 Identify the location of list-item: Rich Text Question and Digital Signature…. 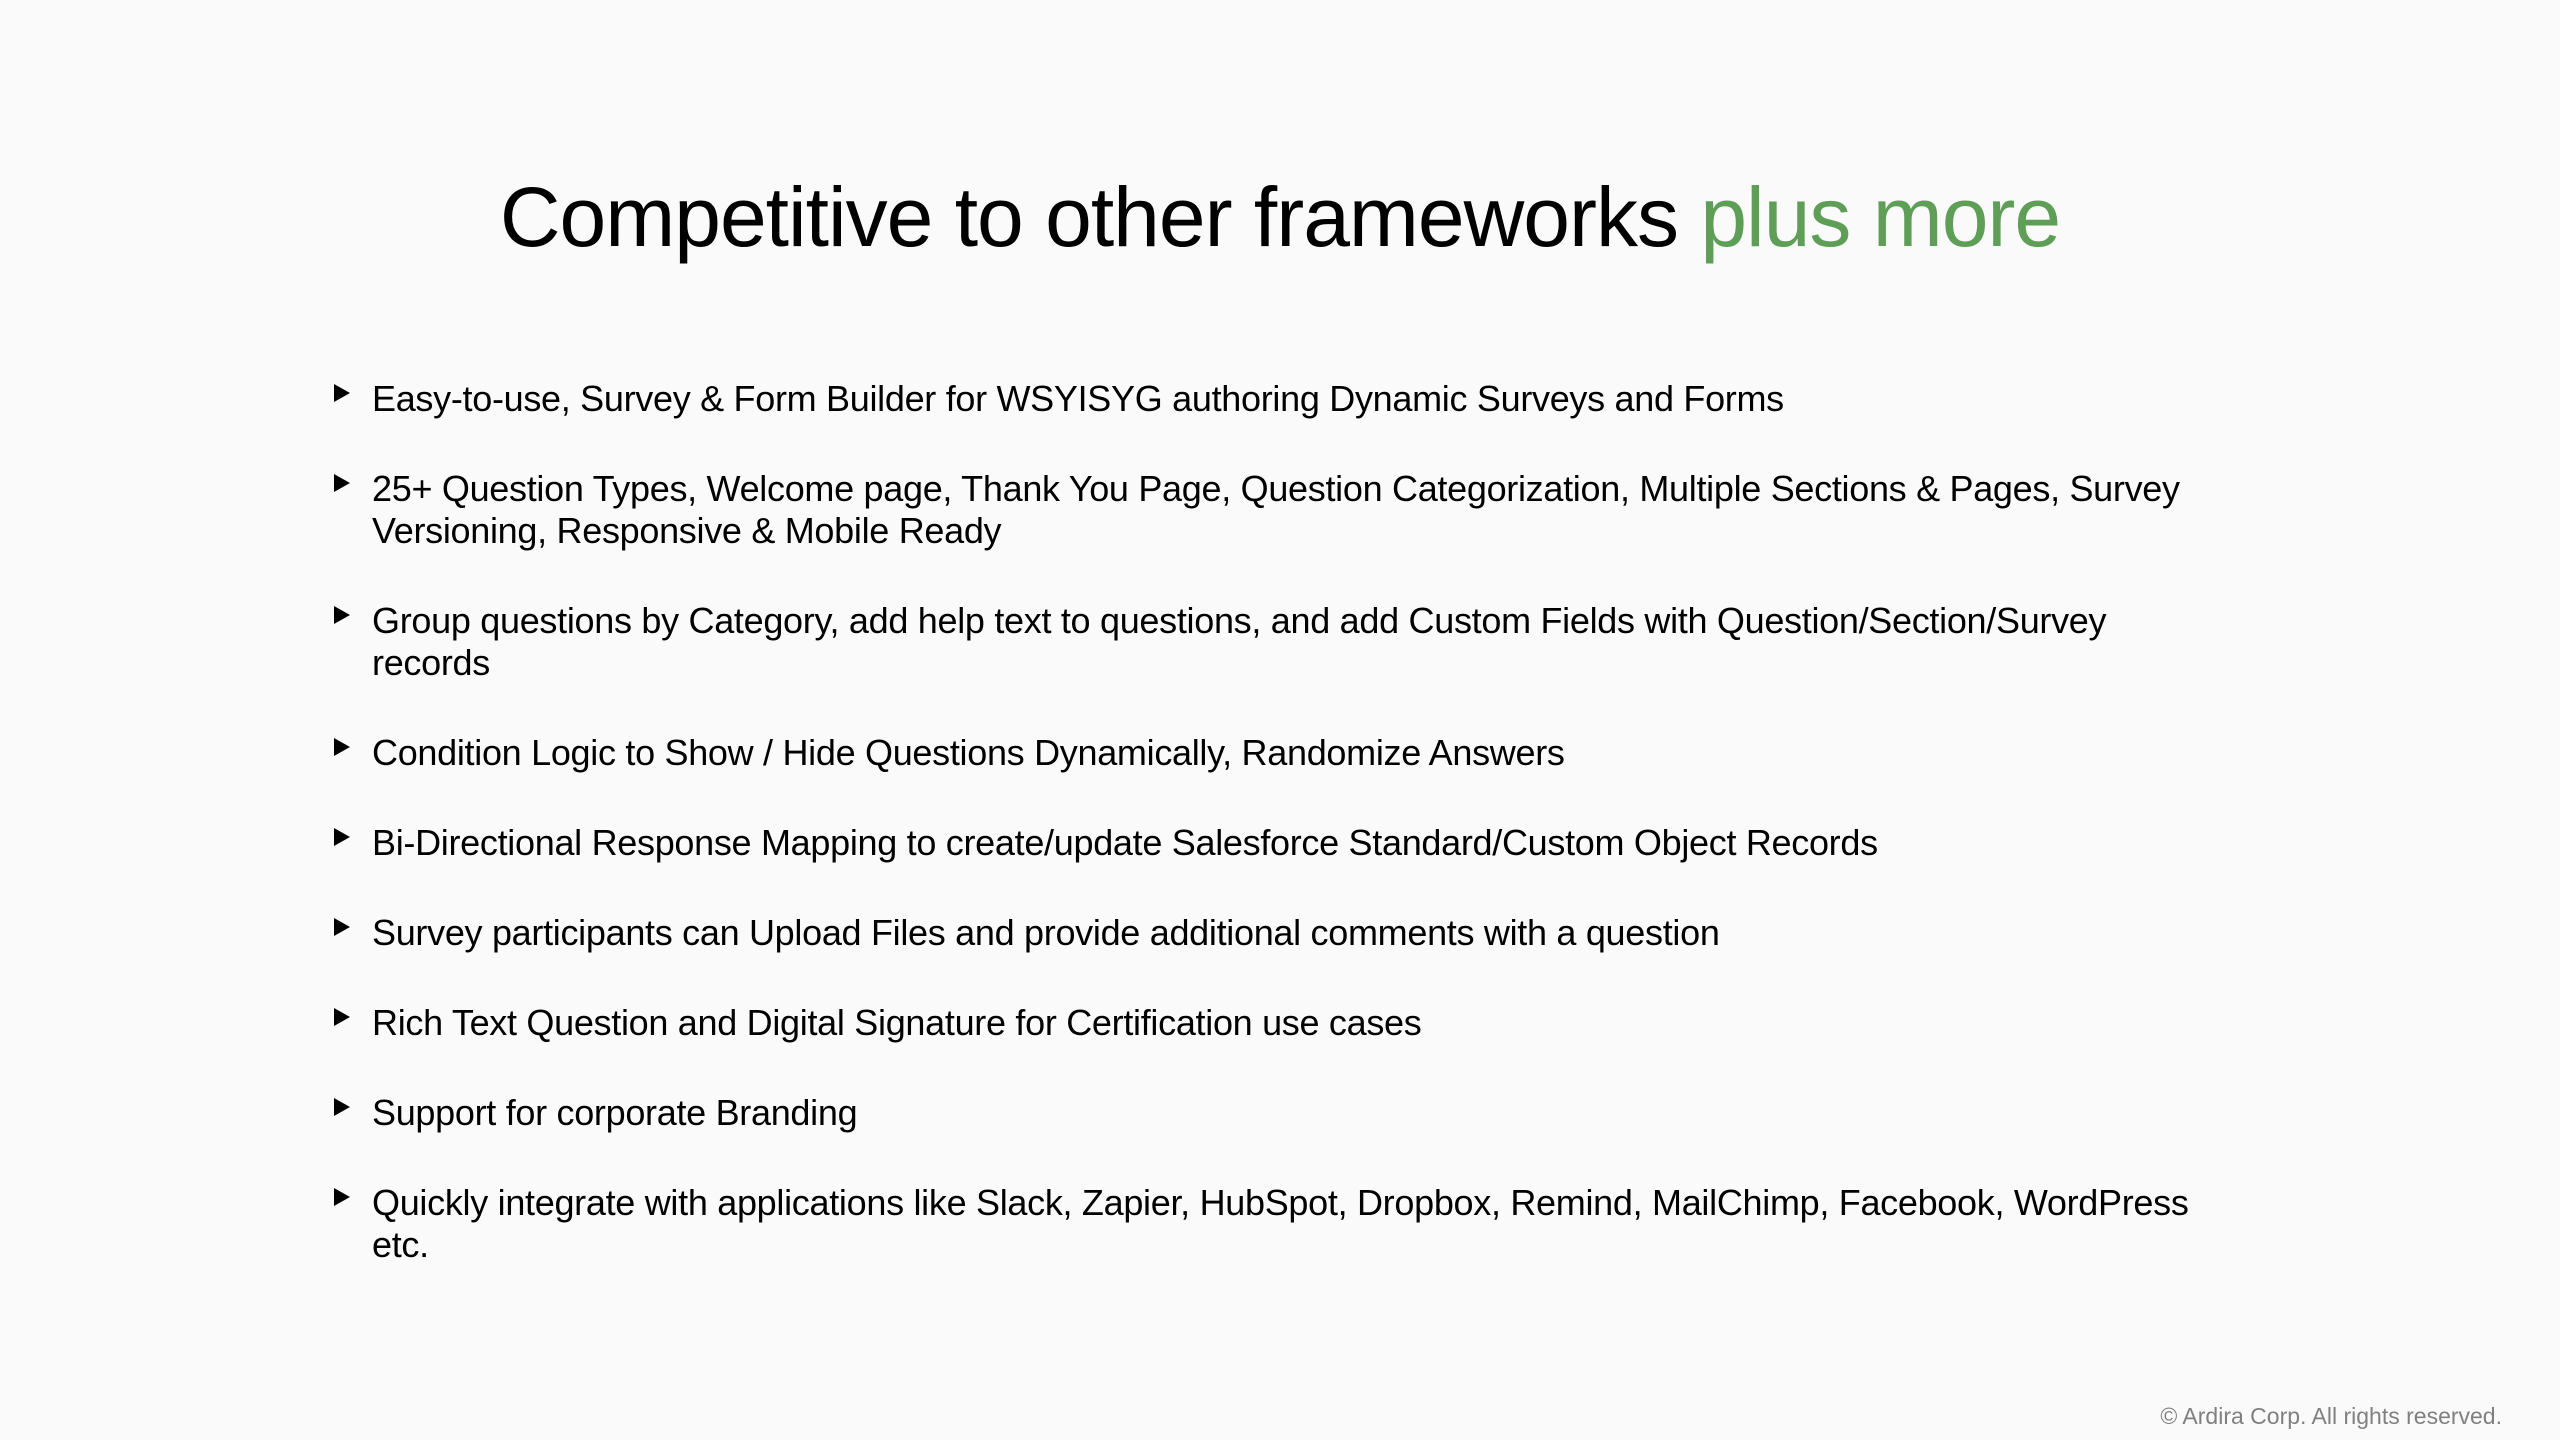
(1280, 1023).